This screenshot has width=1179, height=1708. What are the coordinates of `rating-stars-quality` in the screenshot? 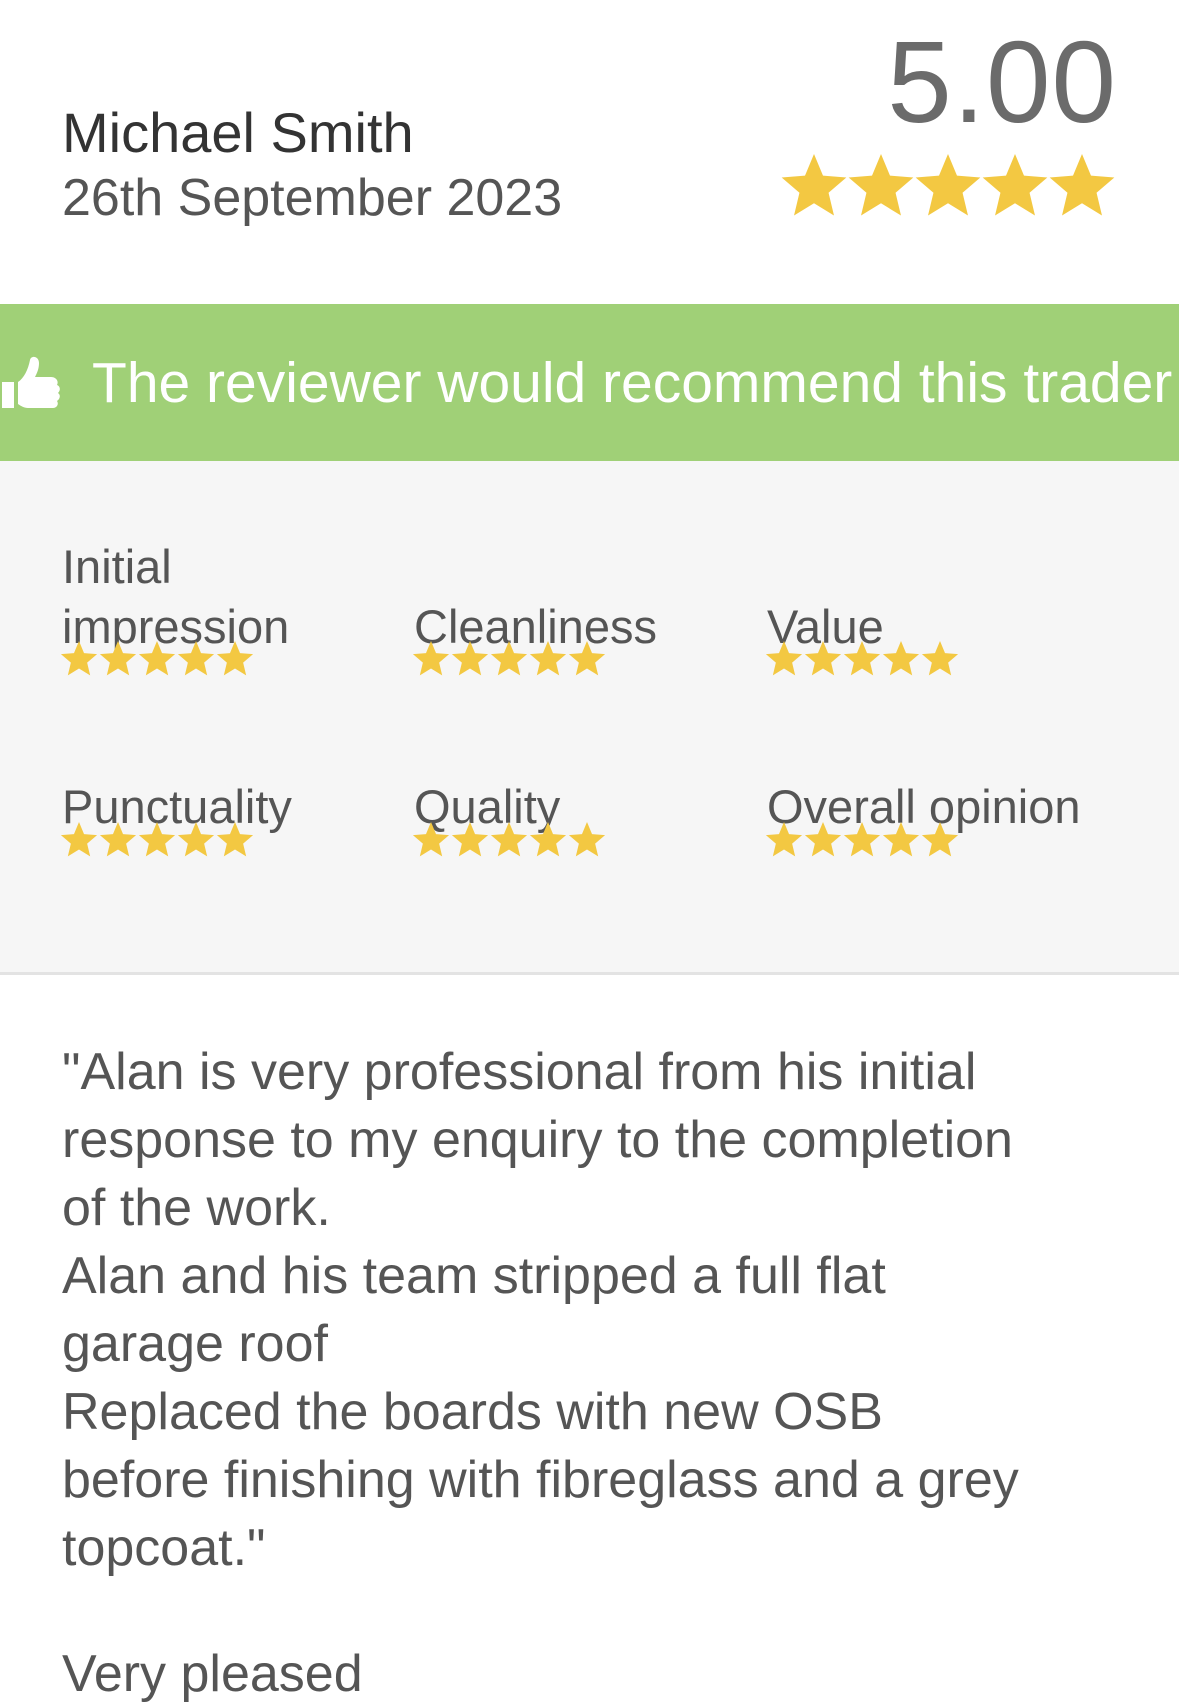 It's located at (509, 839).